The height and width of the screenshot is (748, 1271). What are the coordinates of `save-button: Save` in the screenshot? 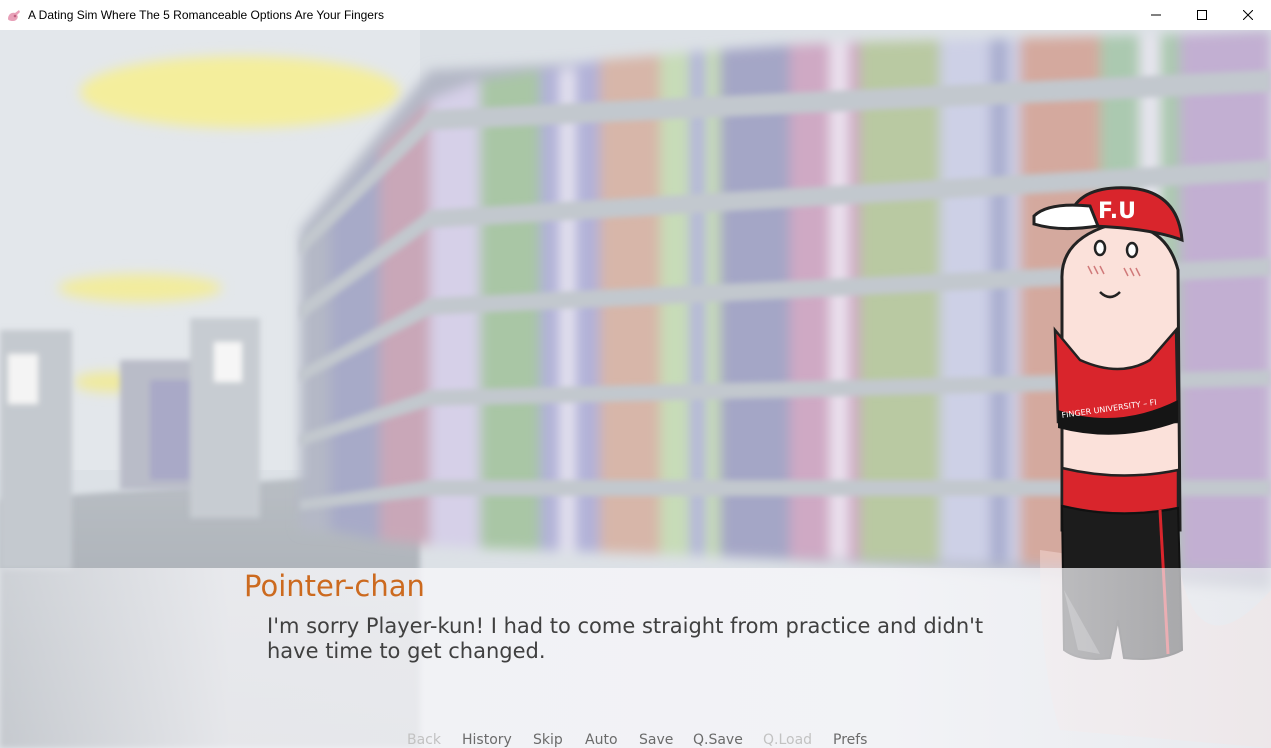 It's located at (656, 740).